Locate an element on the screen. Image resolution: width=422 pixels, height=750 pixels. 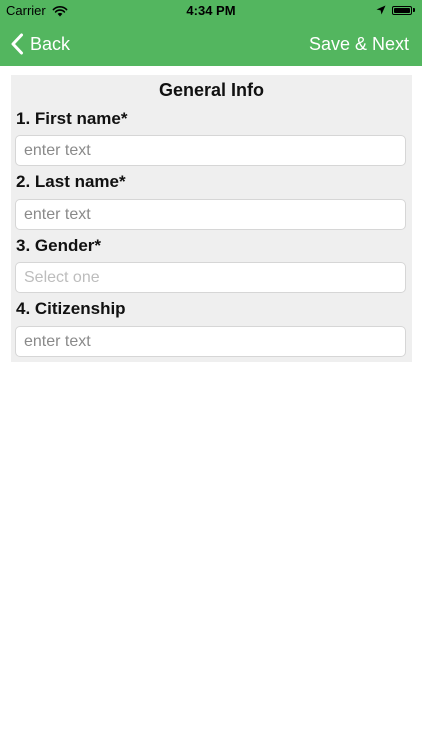
citizenship-input is located at coordinates (210, 341).